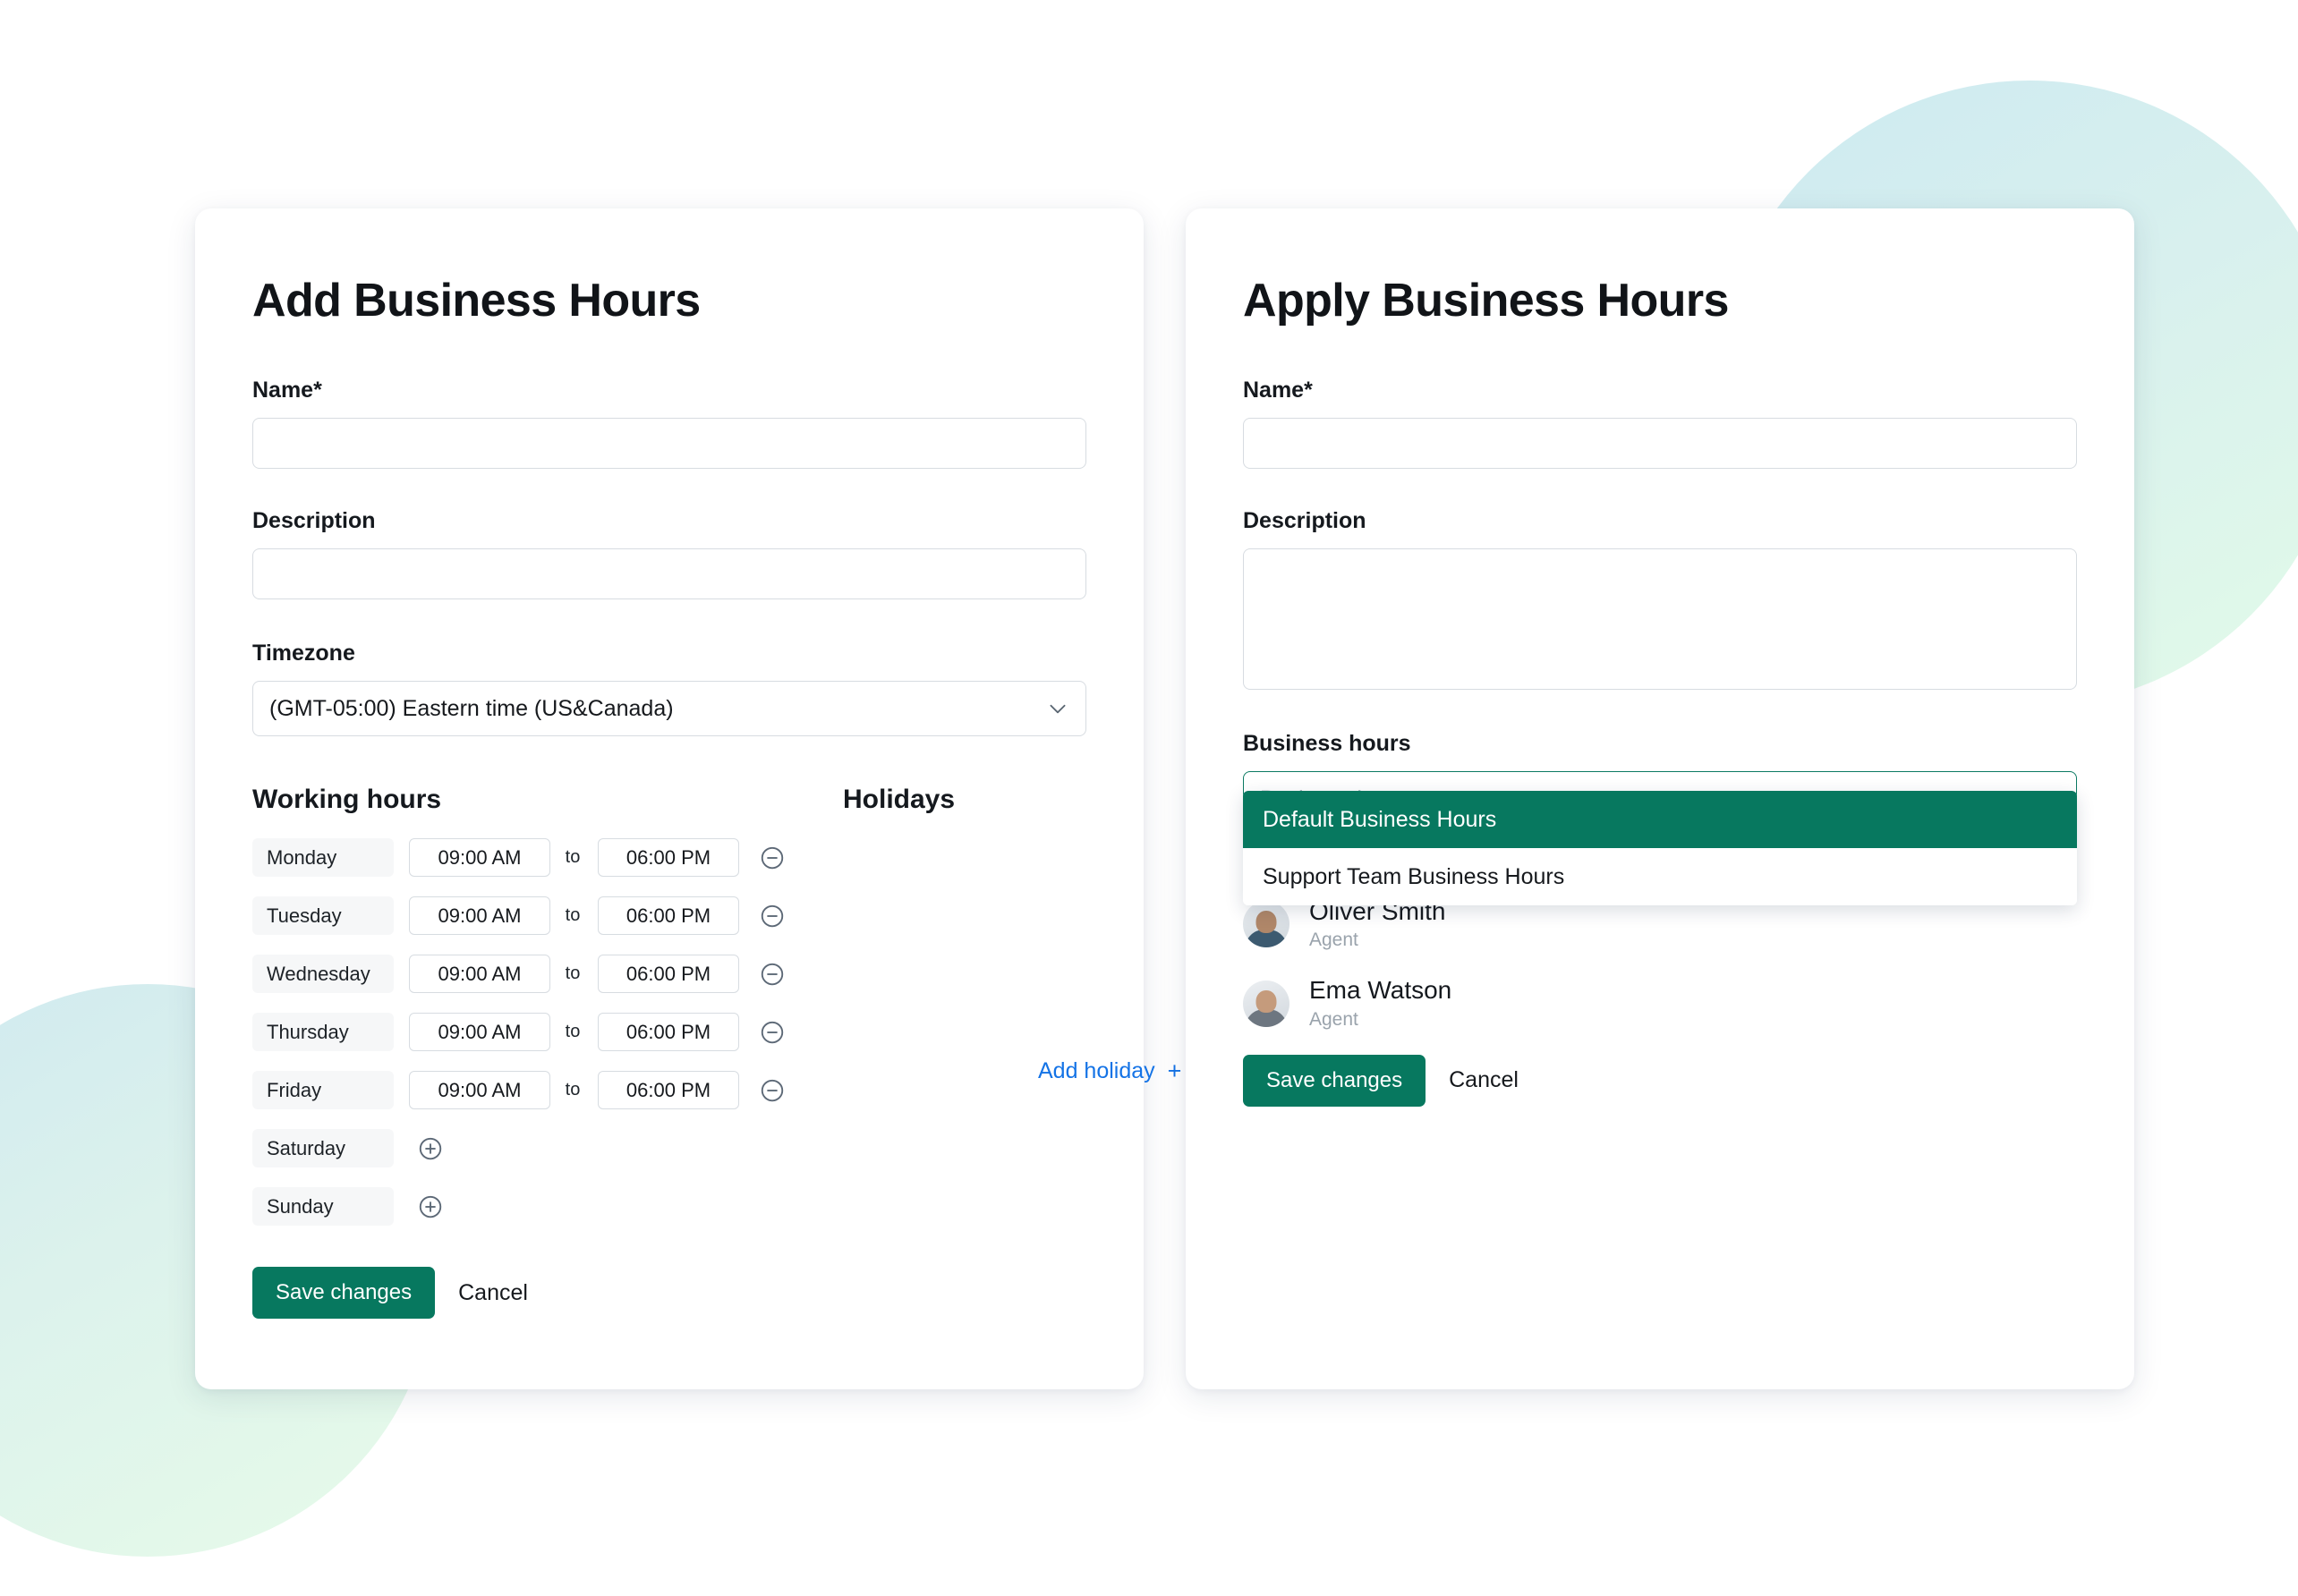 The image size is (2298, 1596). What do you see at coordinates (669, 1149) in the screenshot?
I see `day-row: Saturday` at bounding box center [669, 1149].